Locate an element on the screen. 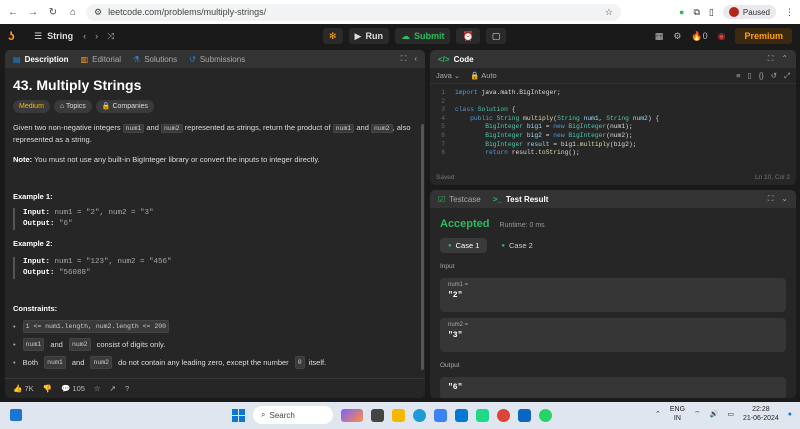 This screenshot has width=800, height=429. chevron-up-icon: ⌃ is located at coordinates (658, 414).